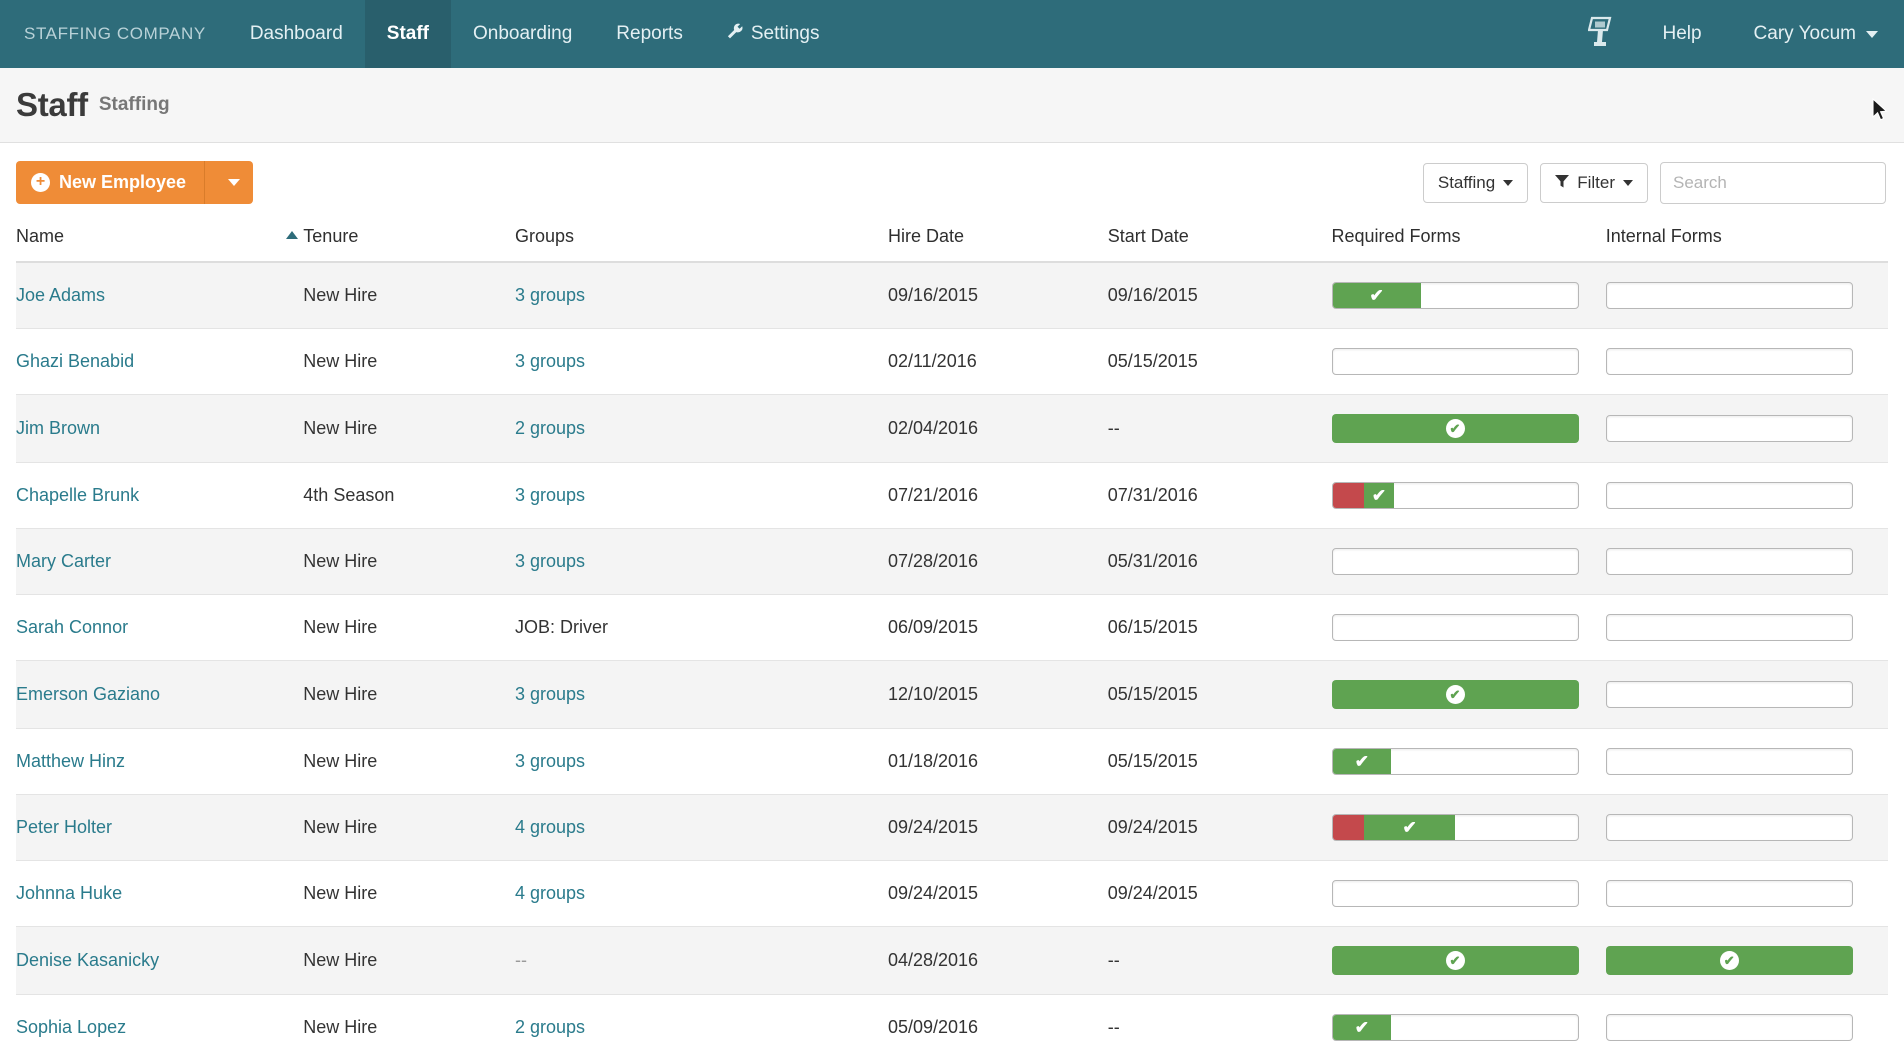  What do you see at coordinates (331, 236) in the screenshot?
I see `column-header-label: Tenure` at bounding box center [331, 236].